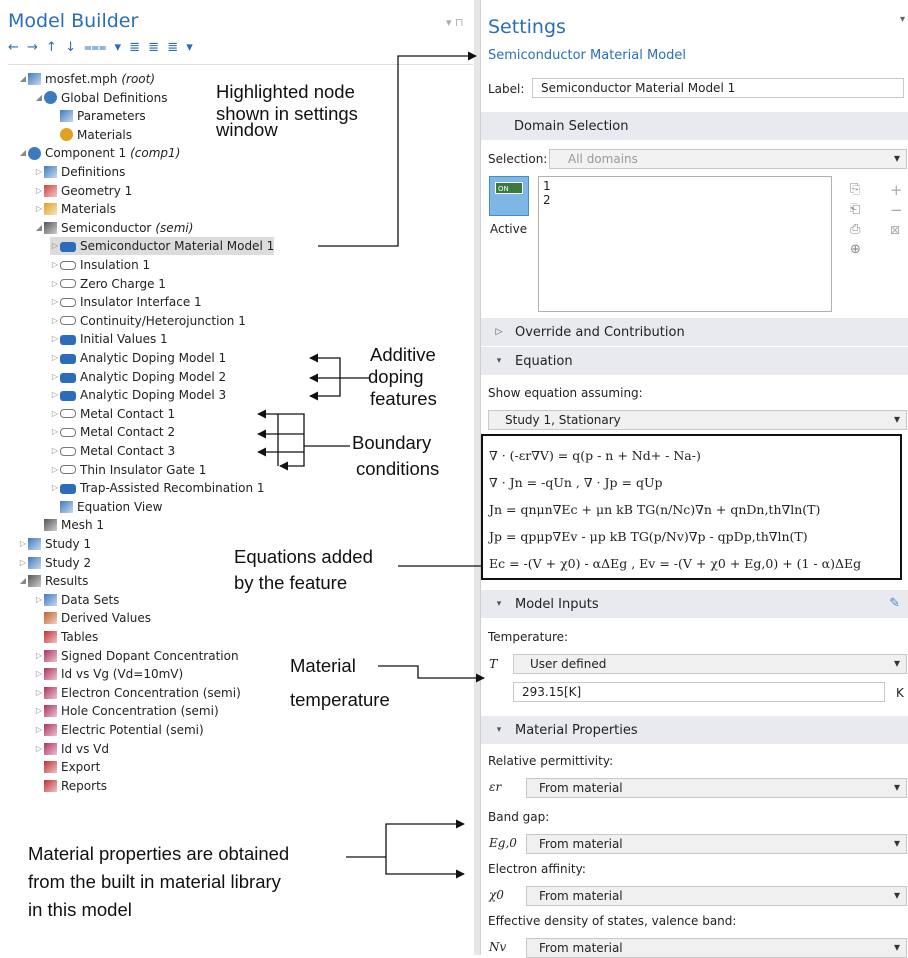 The image size is (908, 958). Describe the element at coordinates (397, 149) in the screenshot. I see `arrow-highlighted` at that location.